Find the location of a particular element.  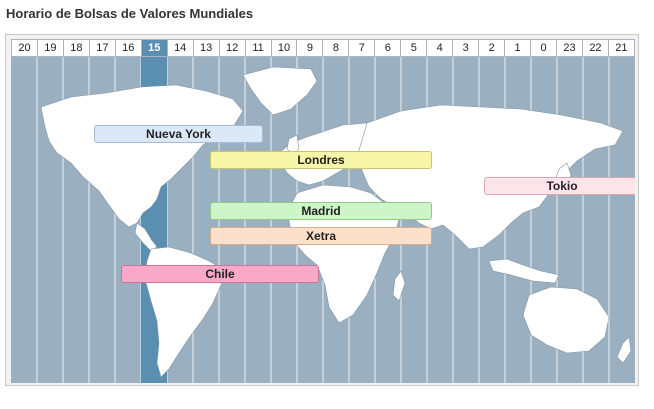

market-label: Tokio is located at coordinates (562, 186).